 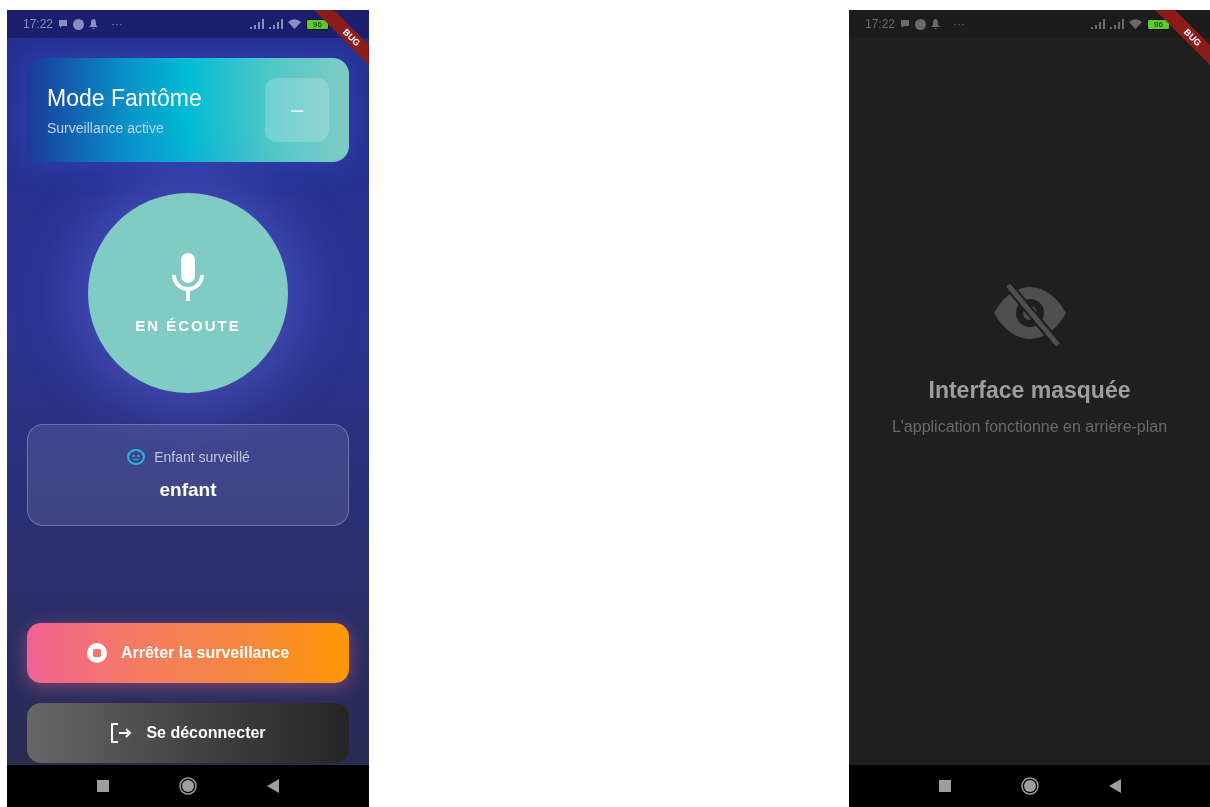 What do you see at coordinates (188, 325) in the screenshot?
I see `listening-label: EN ÉCOUTE` at bounding box center [188, 325].